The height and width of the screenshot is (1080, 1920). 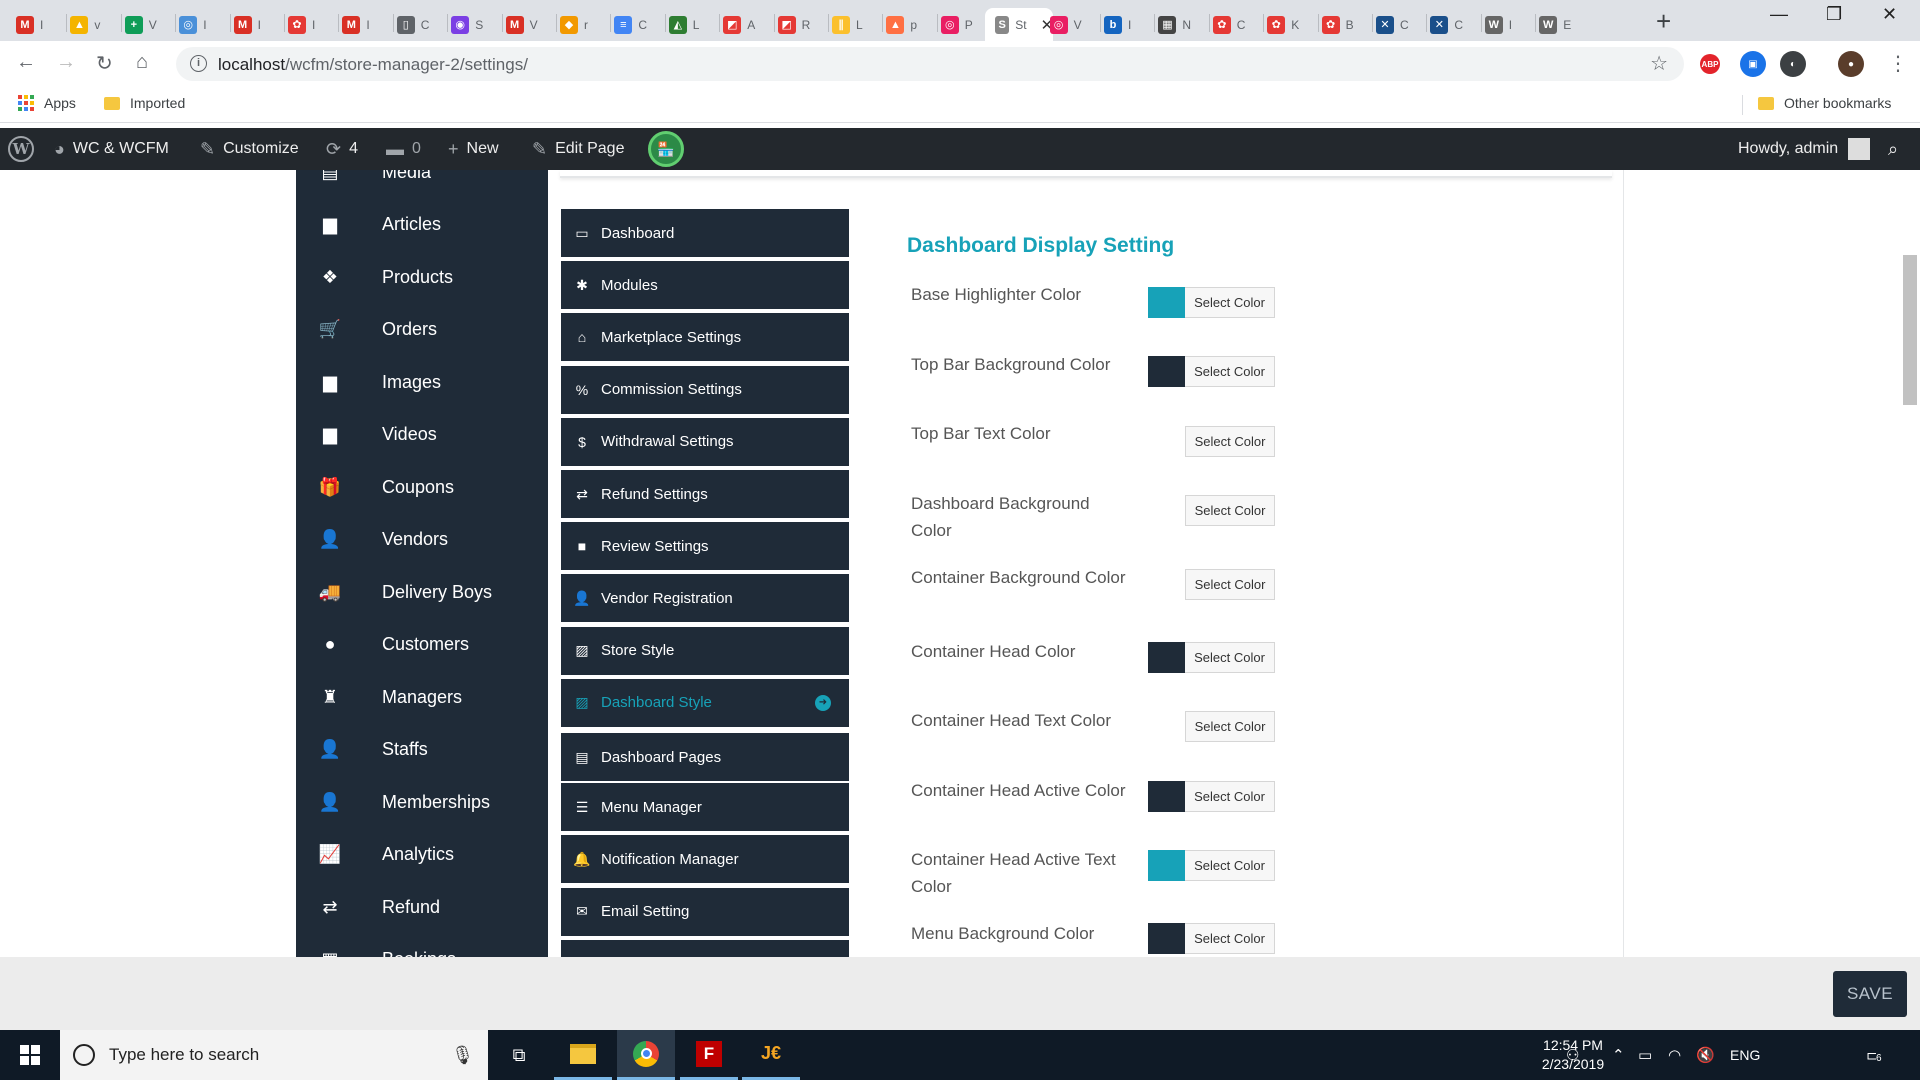 What do you see at coordinates (705, 234) in the screenshot?
I see `settings-tab-dashboard: ▭ Dashboard` at bounding box center [705, 234].